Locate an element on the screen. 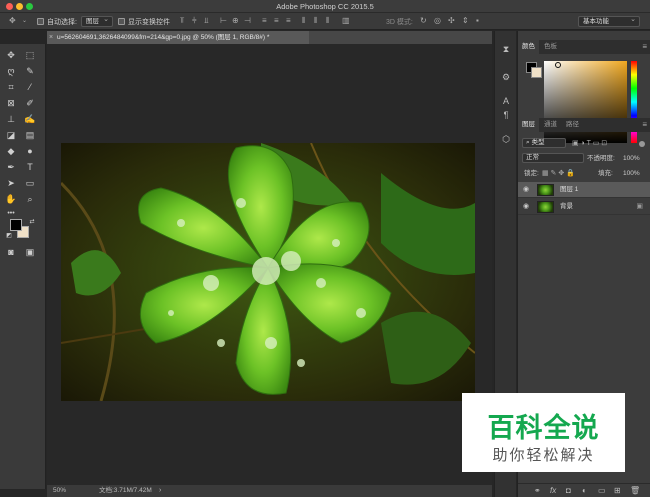  default-colors-icon: ◩ is located at coordinates (9, 236).